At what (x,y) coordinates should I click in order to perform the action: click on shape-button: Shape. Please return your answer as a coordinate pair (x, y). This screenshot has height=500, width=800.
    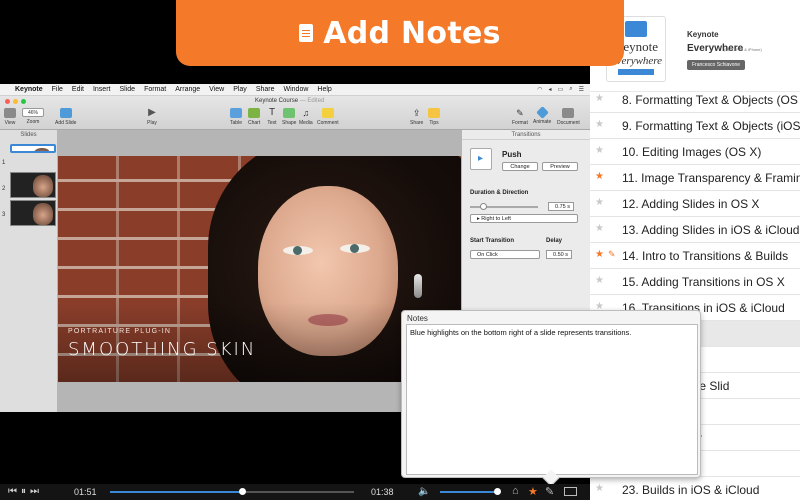
    Looking at the image, I should click on (289, 117).